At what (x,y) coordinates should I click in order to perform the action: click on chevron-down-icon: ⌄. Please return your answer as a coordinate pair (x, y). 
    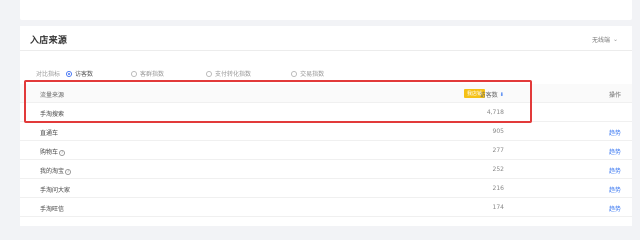
    Looking at the image, I should click on (615, 39).